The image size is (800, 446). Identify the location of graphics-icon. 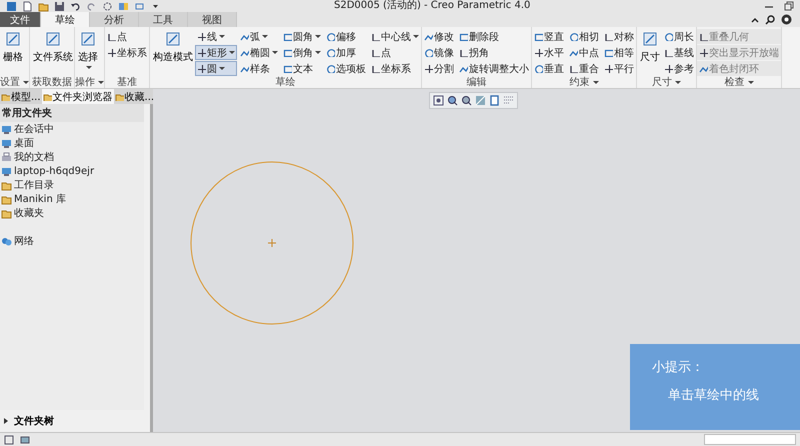
(25, 439).